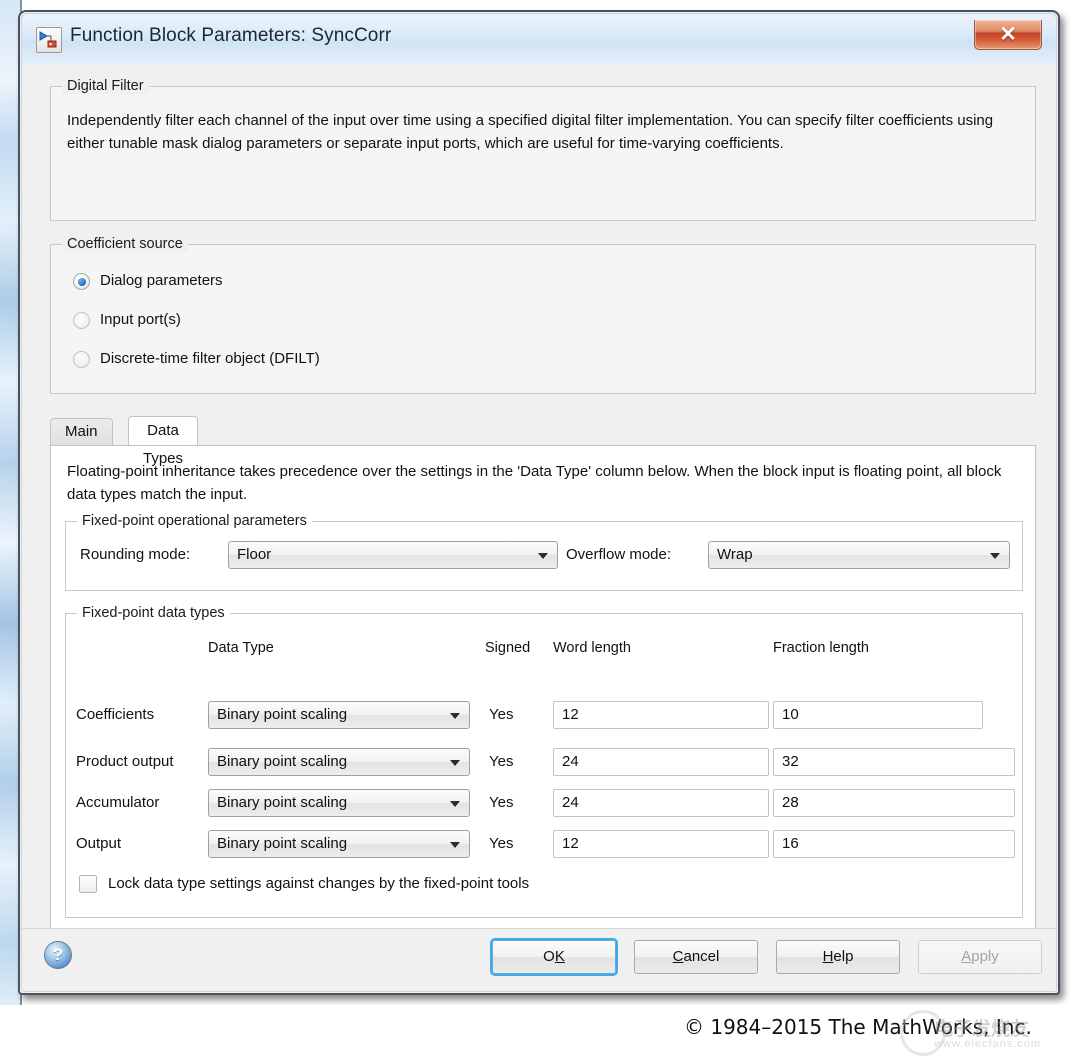 The image size is (1086, 1058). I want to click on help-button-mnemonic: H, so click(828, 956).